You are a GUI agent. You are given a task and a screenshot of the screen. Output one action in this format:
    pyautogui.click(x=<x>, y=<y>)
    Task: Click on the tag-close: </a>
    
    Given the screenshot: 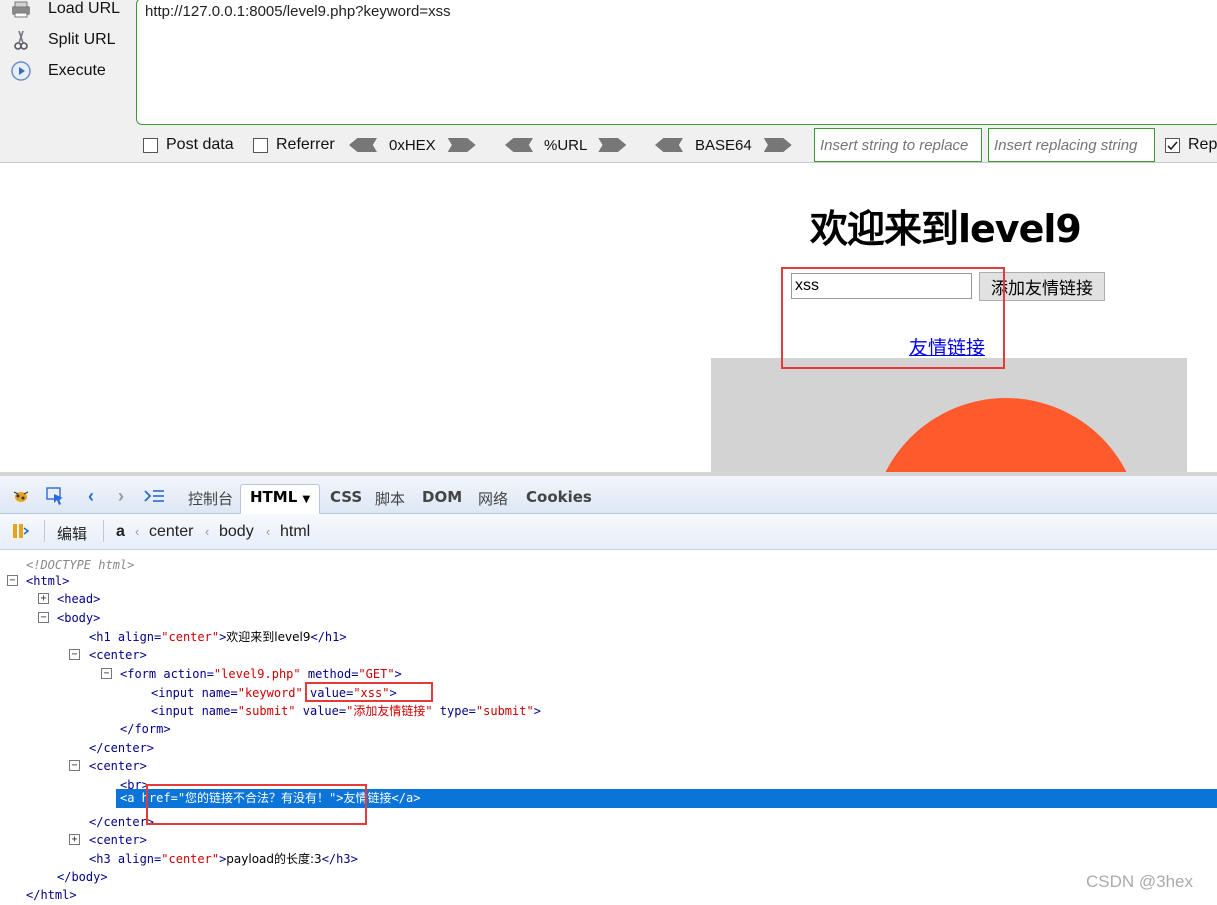 What is the action you would take?
    pyautogui.click(x=406, y=798)
    